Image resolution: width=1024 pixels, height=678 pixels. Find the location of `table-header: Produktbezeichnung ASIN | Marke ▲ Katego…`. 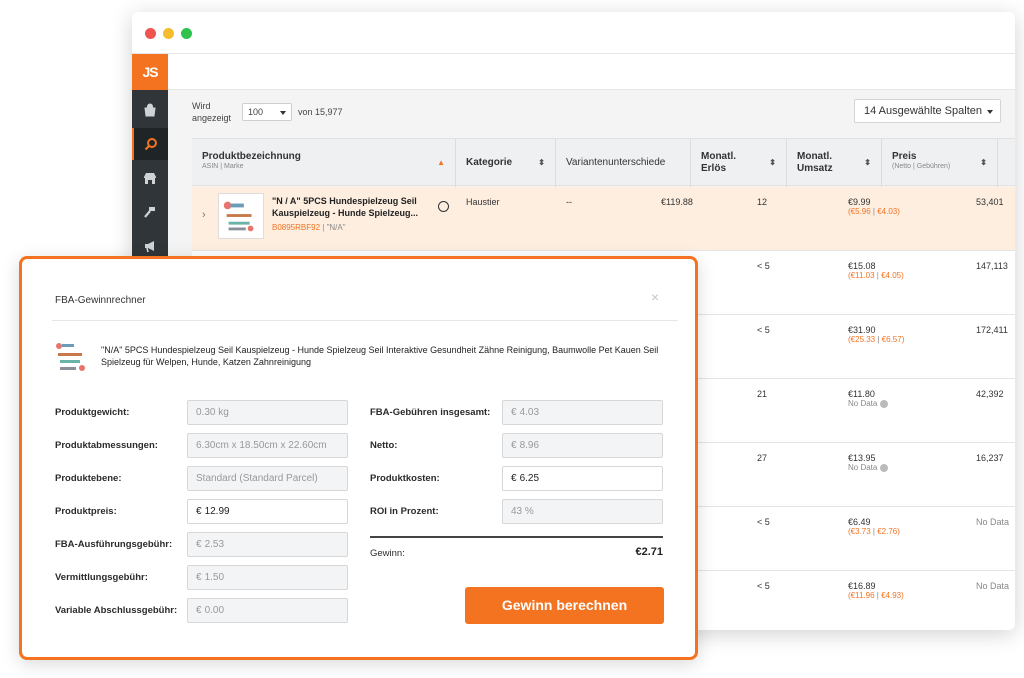

table-header: Produktbezeichnung ASIN | Marke ▲ Katego… is located at coordinates (603, 162).